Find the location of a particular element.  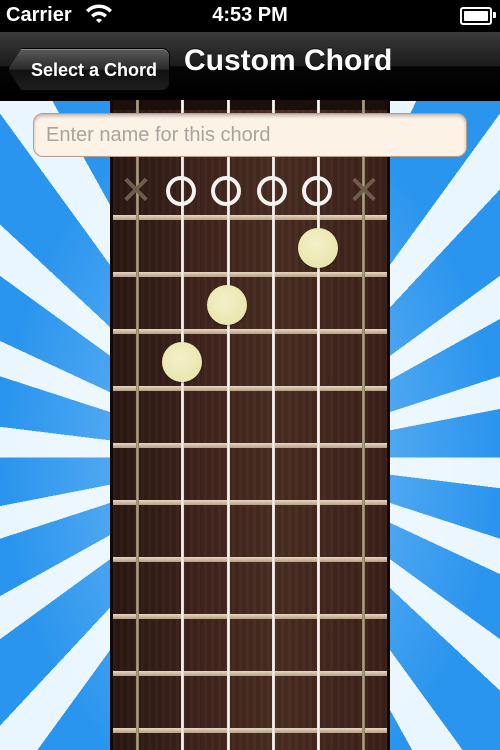

status-bar: Carrier 4:53 PM is located at coordinates (250, 16).